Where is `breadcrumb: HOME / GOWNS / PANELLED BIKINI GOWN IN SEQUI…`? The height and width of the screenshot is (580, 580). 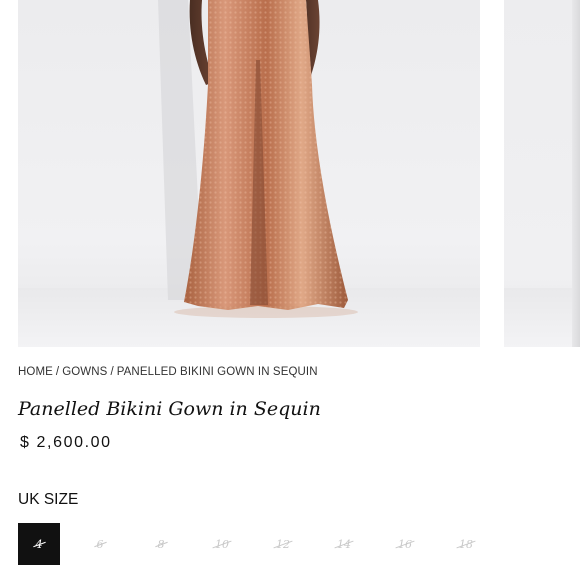 breadcrumb: HOME / GOWNS / PANELLED BIKINI GOWN IN SEQUI… is located at coordinates (168, 372).